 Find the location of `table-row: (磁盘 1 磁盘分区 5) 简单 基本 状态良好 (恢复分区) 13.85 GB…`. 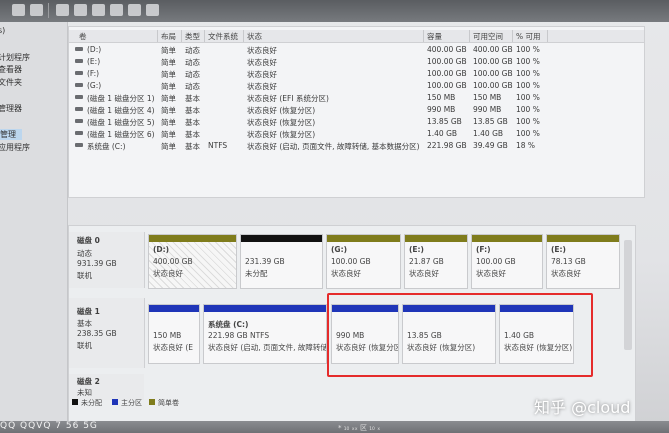

table-row: (磁盘 1 磁盘分区 5) 简单 基本 状态良好 (恢复分区) 13.85 GB… is located at coordinates (356, 122).